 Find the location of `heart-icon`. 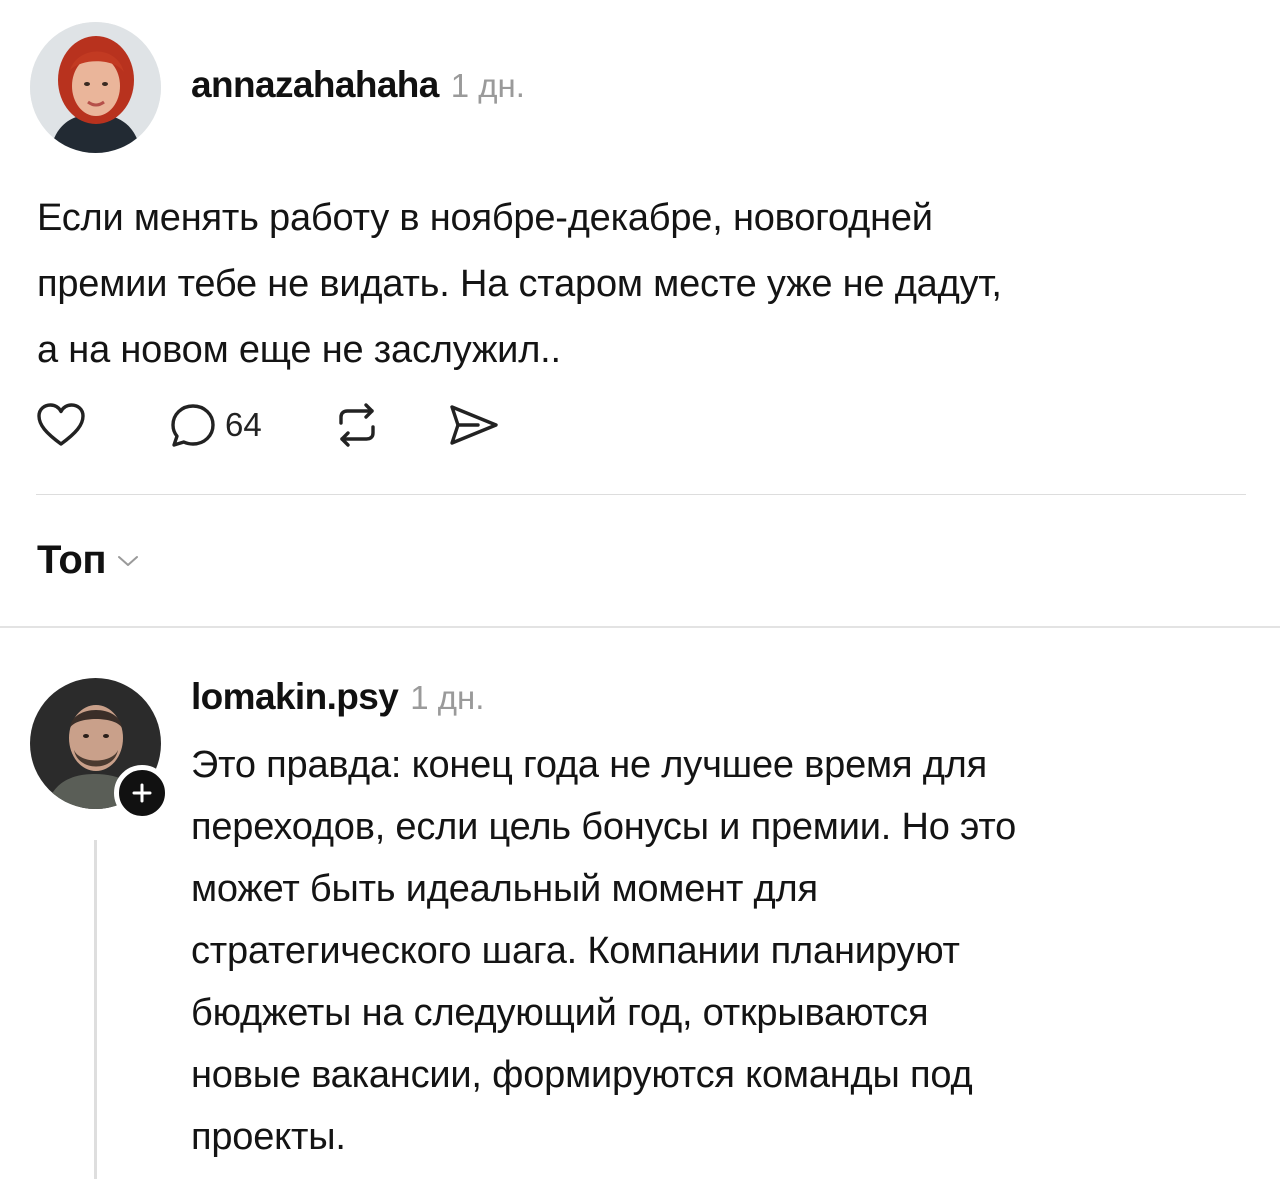

heart-icon is located at coordinates (61, 424).